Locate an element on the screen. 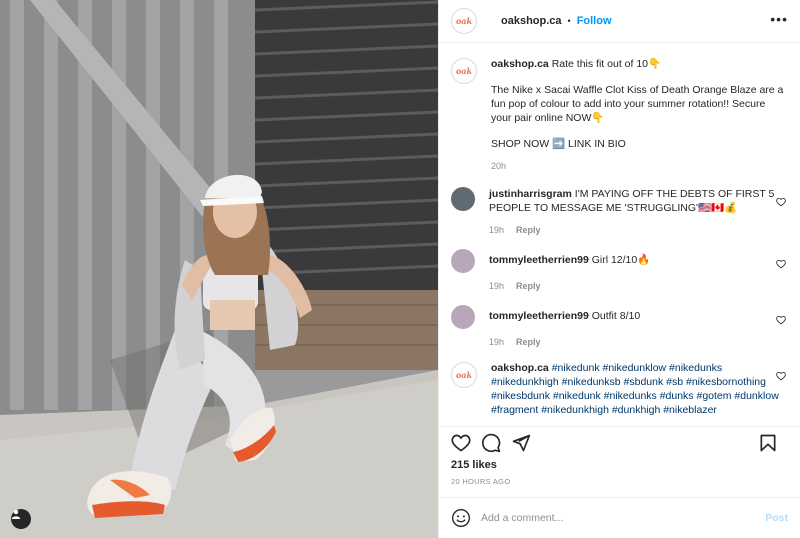  commenter-avatar: oak is located at coordinates (464, 375).